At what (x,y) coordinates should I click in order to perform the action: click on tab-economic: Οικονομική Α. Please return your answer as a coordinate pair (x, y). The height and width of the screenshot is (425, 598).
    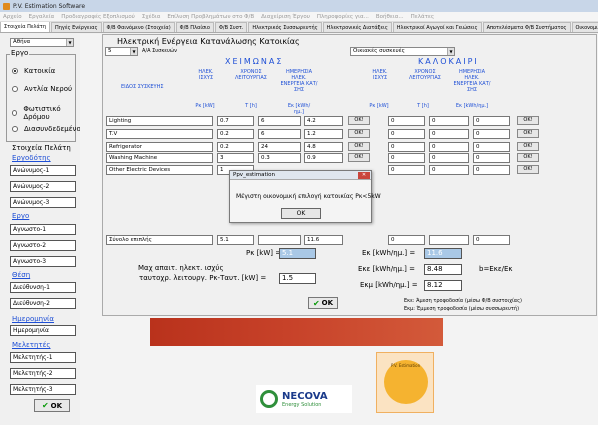
    Looking at the image, I should click on (584, 27).